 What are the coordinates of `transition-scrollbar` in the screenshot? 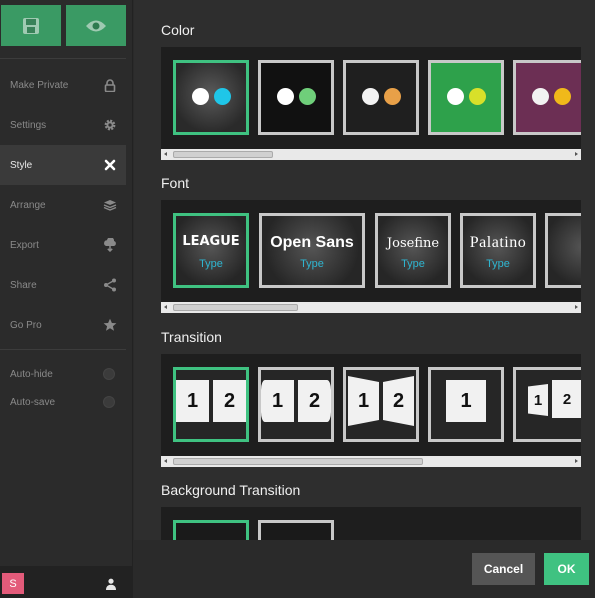 It's located at (371, 461).